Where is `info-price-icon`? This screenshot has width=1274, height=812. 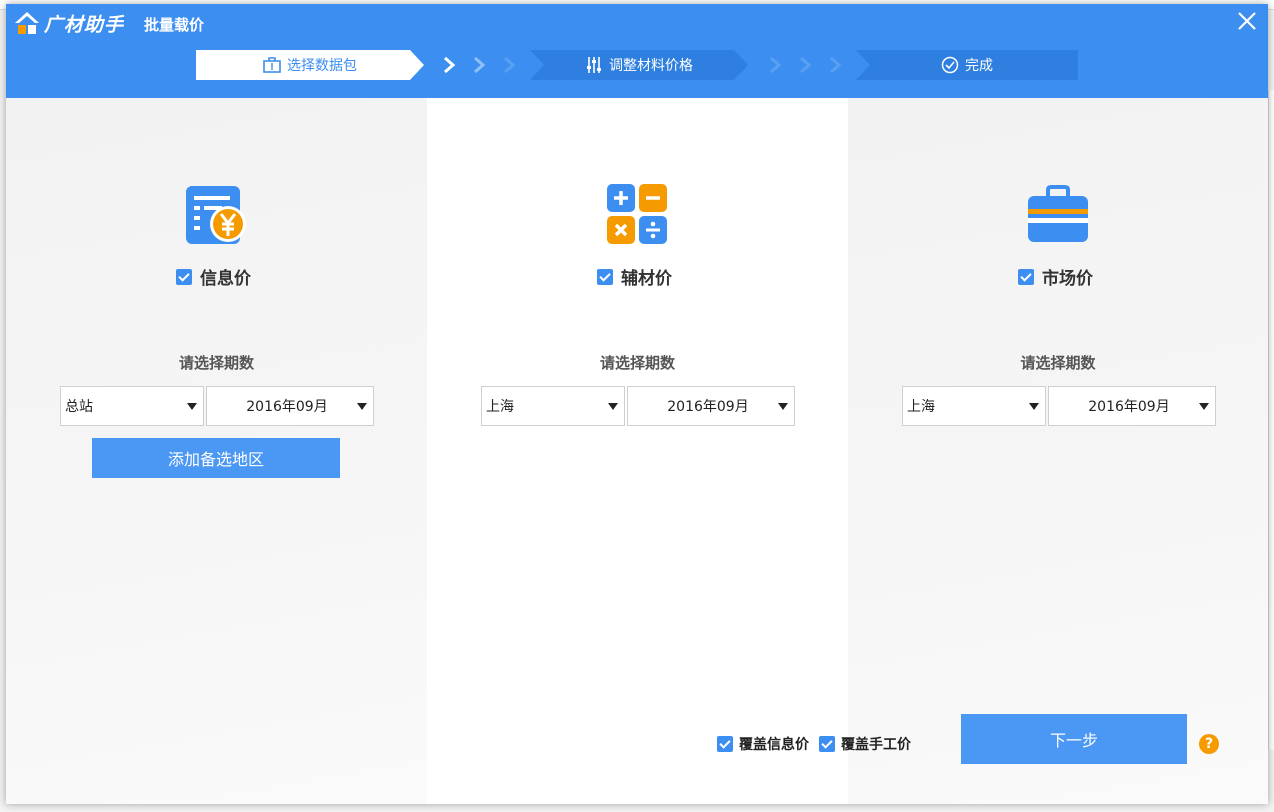
info-price-icon is located at coordinates (216, 215).